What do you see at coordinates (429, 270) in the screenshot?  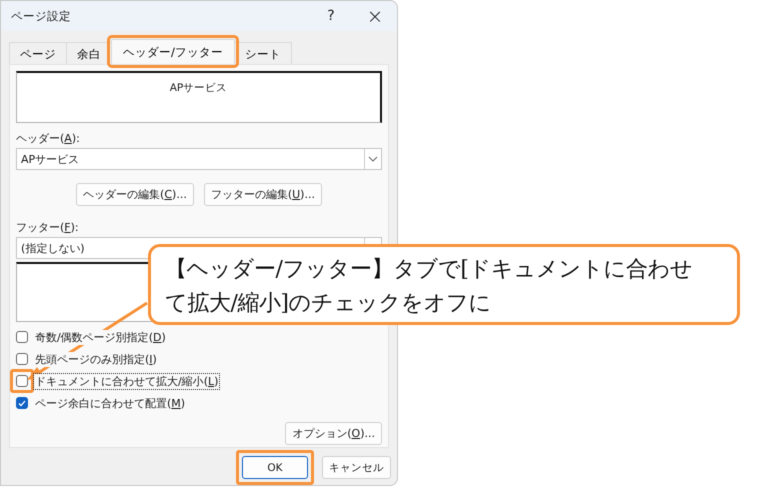 I see `callout-text: 【ヘッダー/フッター】タブで[ドキュメントに合わせ` at bounding box center [429, 270].